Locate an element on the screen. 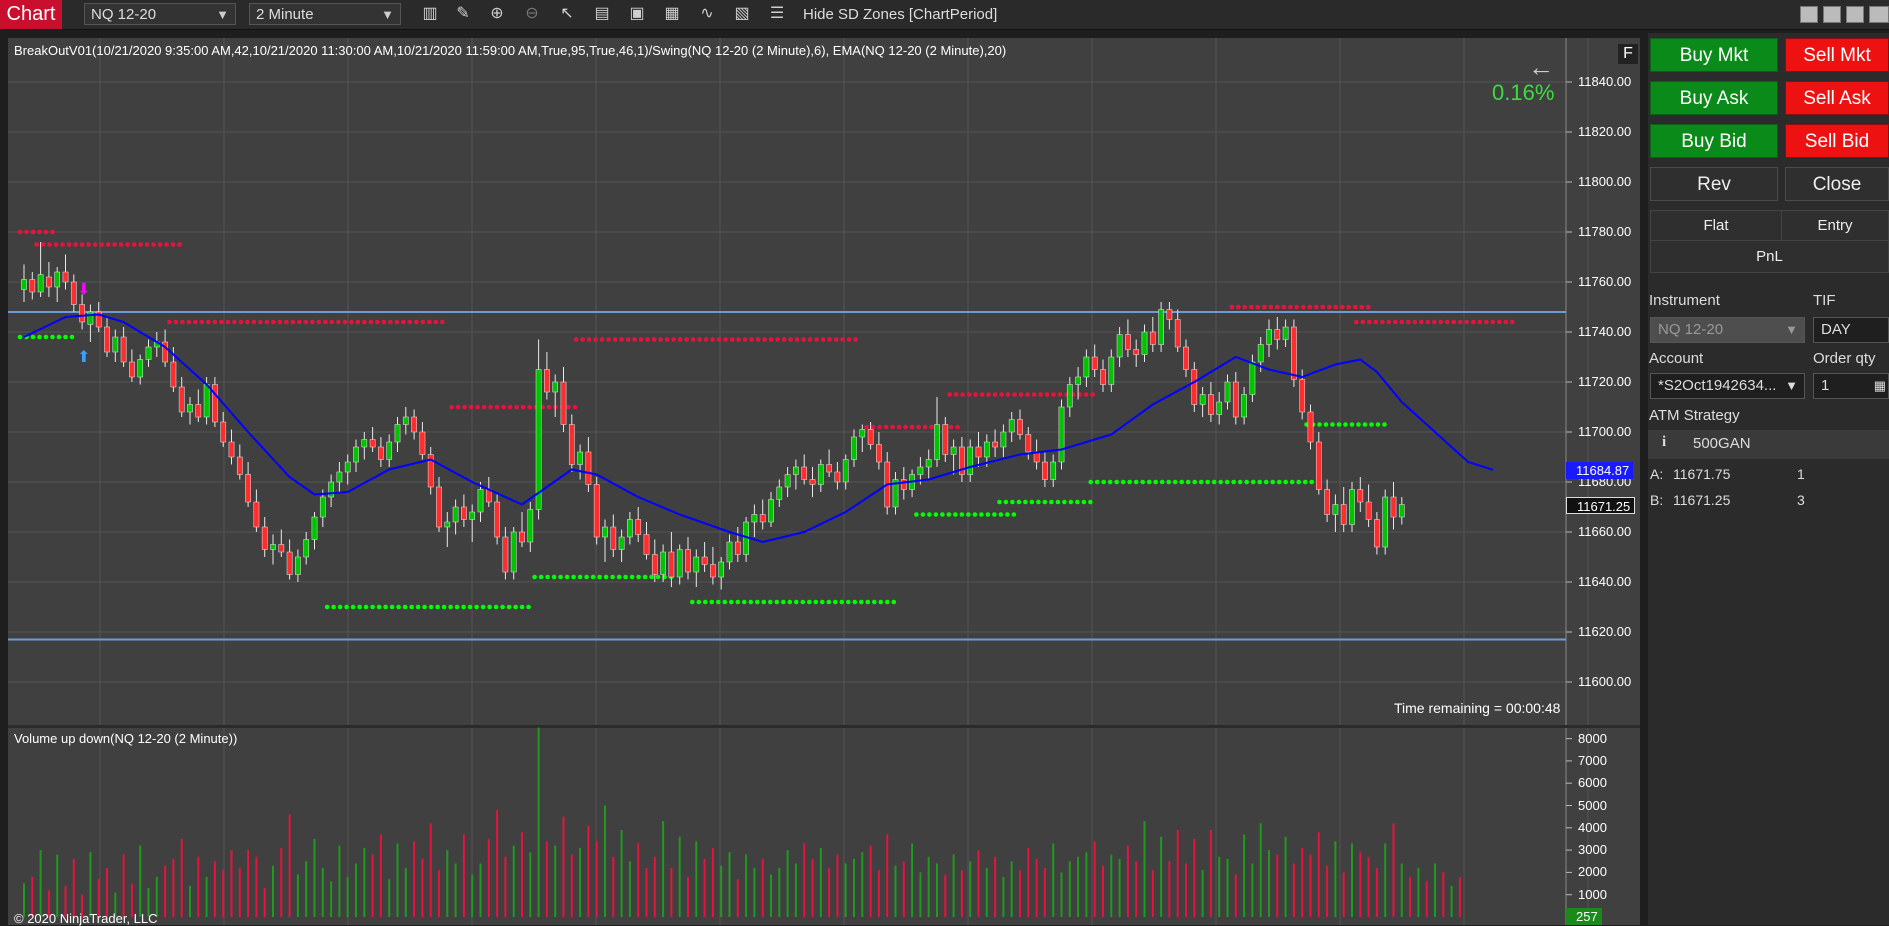  instrument-field: NQ 12-20 ▼ is located at coordinates (1727, 330).